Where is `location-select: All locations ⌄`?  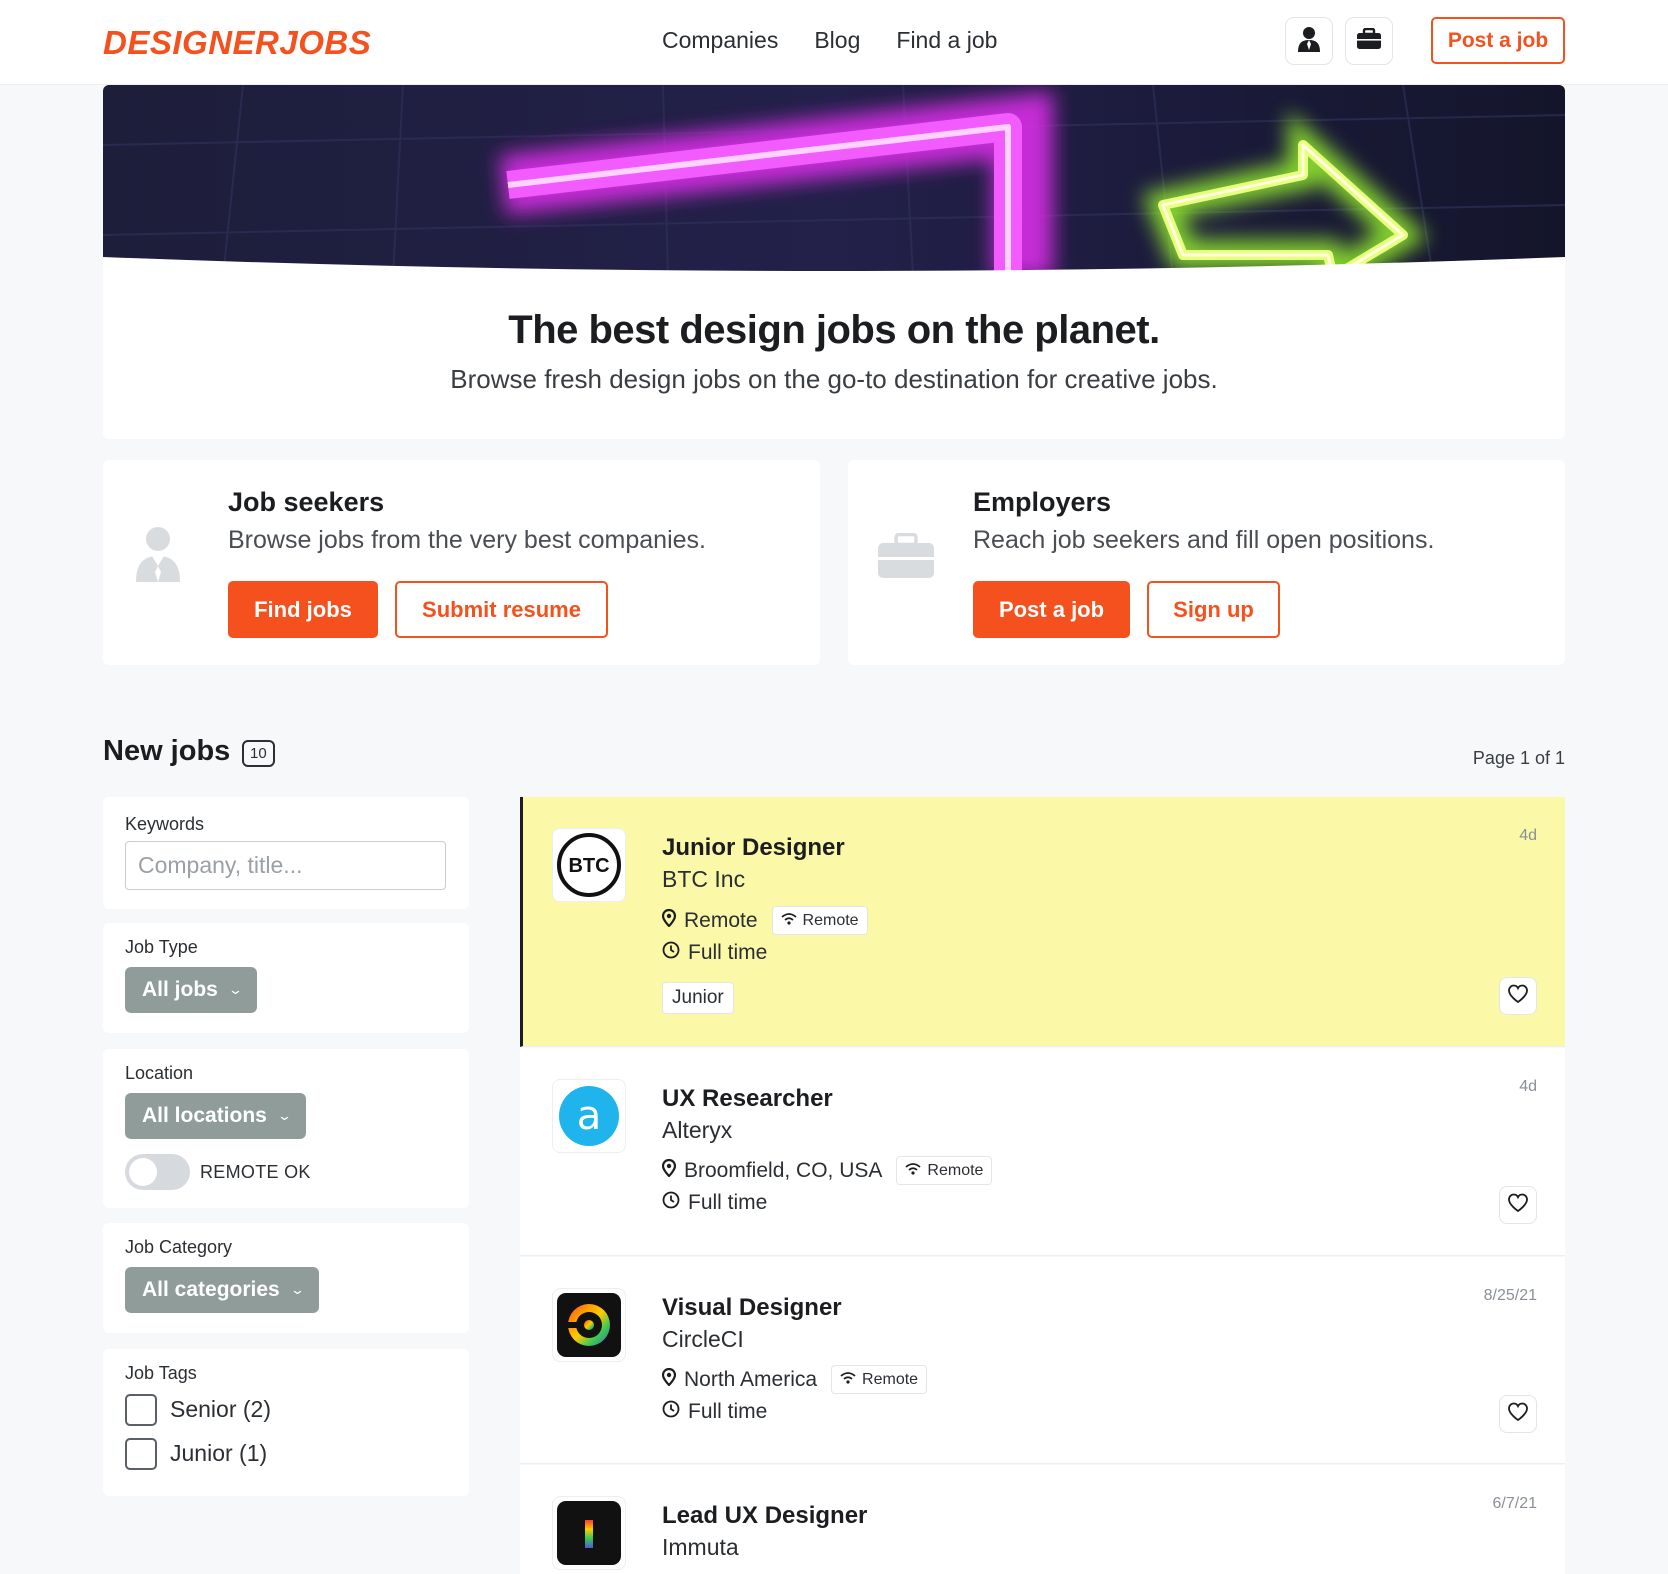 location-select: All locations ⌄ is located at coordinates (215, 1116).